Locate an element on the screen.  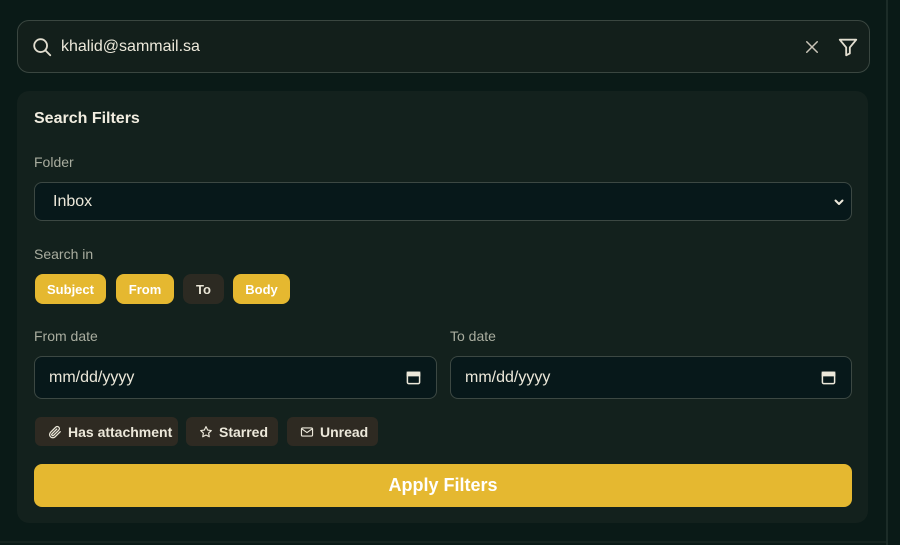
search-in-to-chip: To is located at coordinates (203, 289).